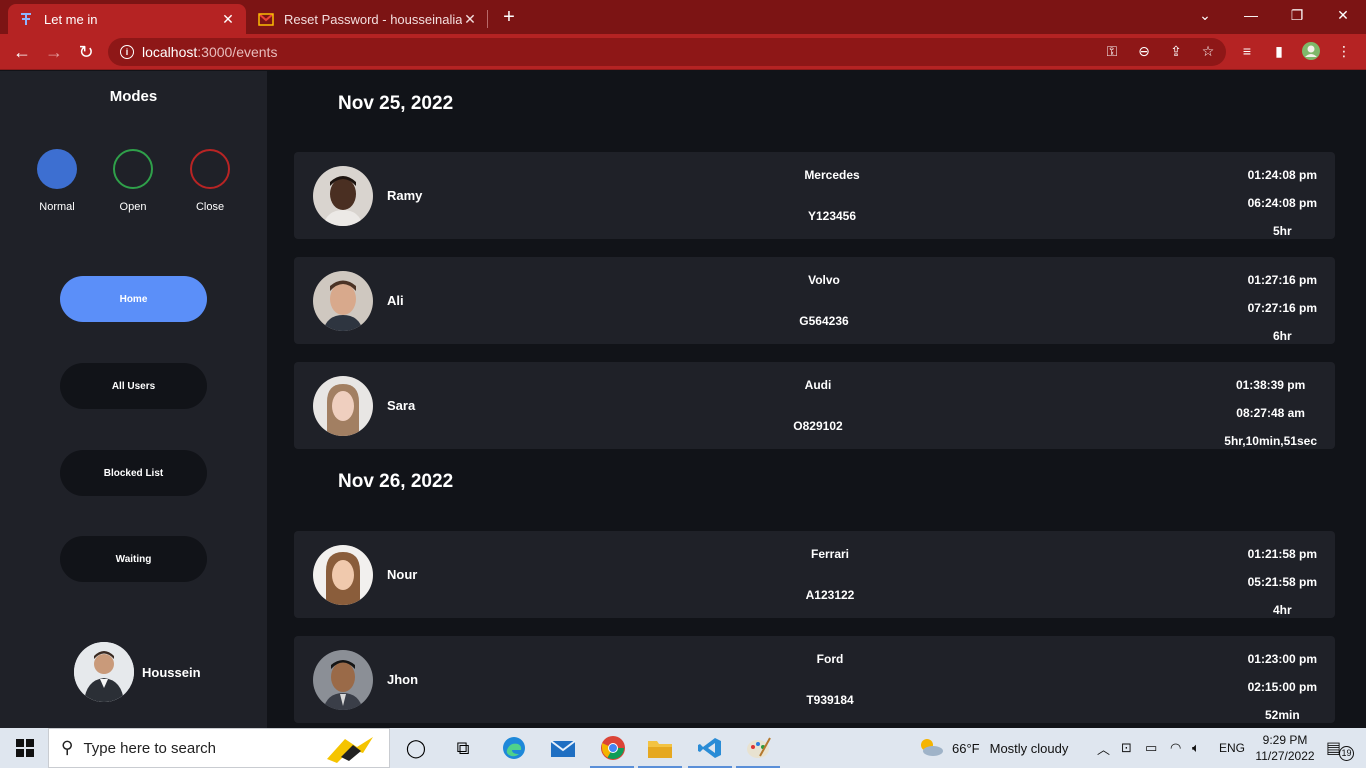  What do you see at coordinates (931, 748) in the screenshot?
I see `cloudy-weather-icon` at bounding box center [931, 748].